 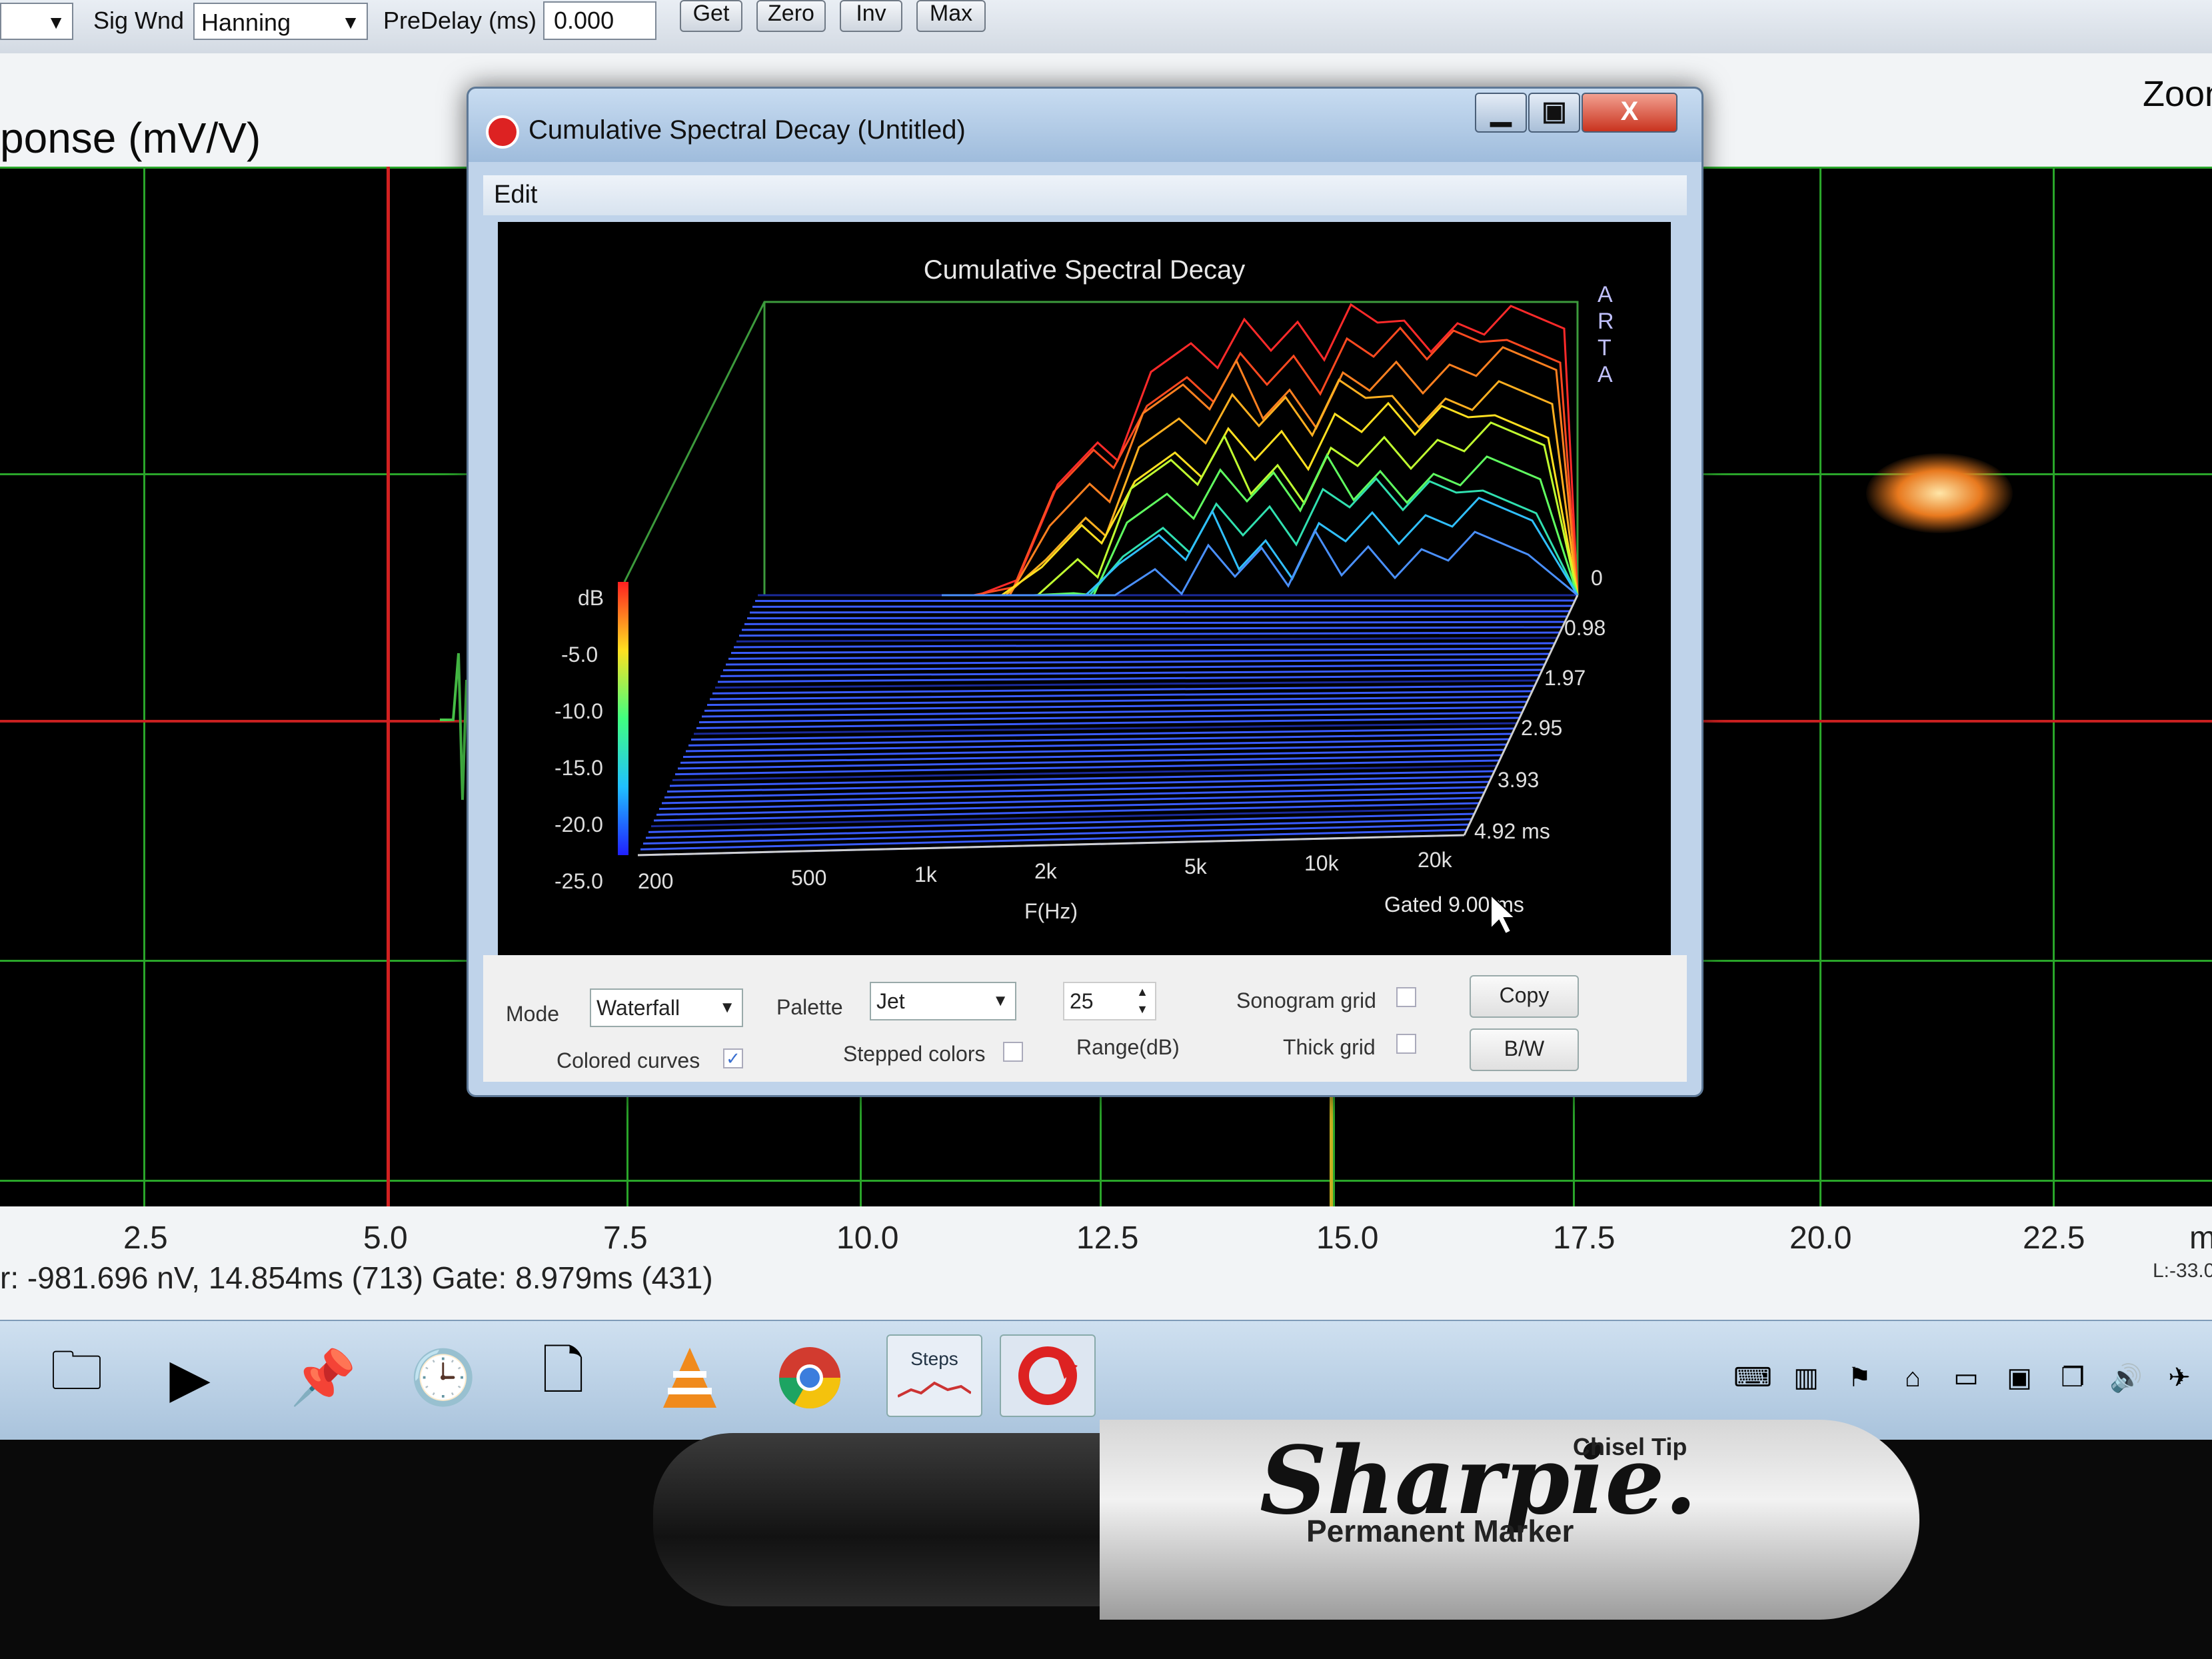 I want to click on pushpin-icon: 📌, so click(x=324, y=1377).